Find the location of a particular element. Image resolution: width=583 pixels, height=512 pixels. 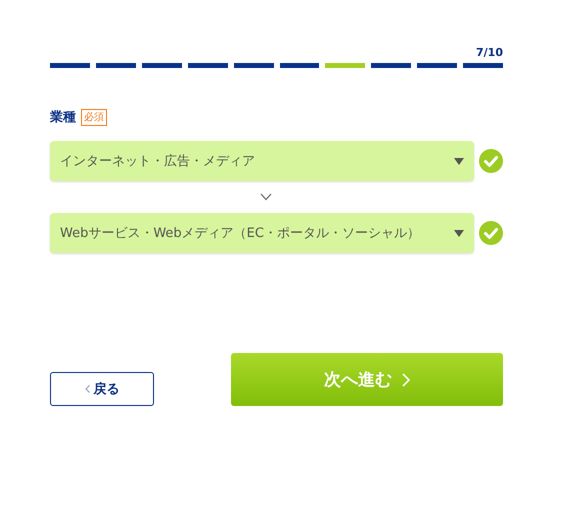

required-badge: 必須 is located at coordinates (94, 117).